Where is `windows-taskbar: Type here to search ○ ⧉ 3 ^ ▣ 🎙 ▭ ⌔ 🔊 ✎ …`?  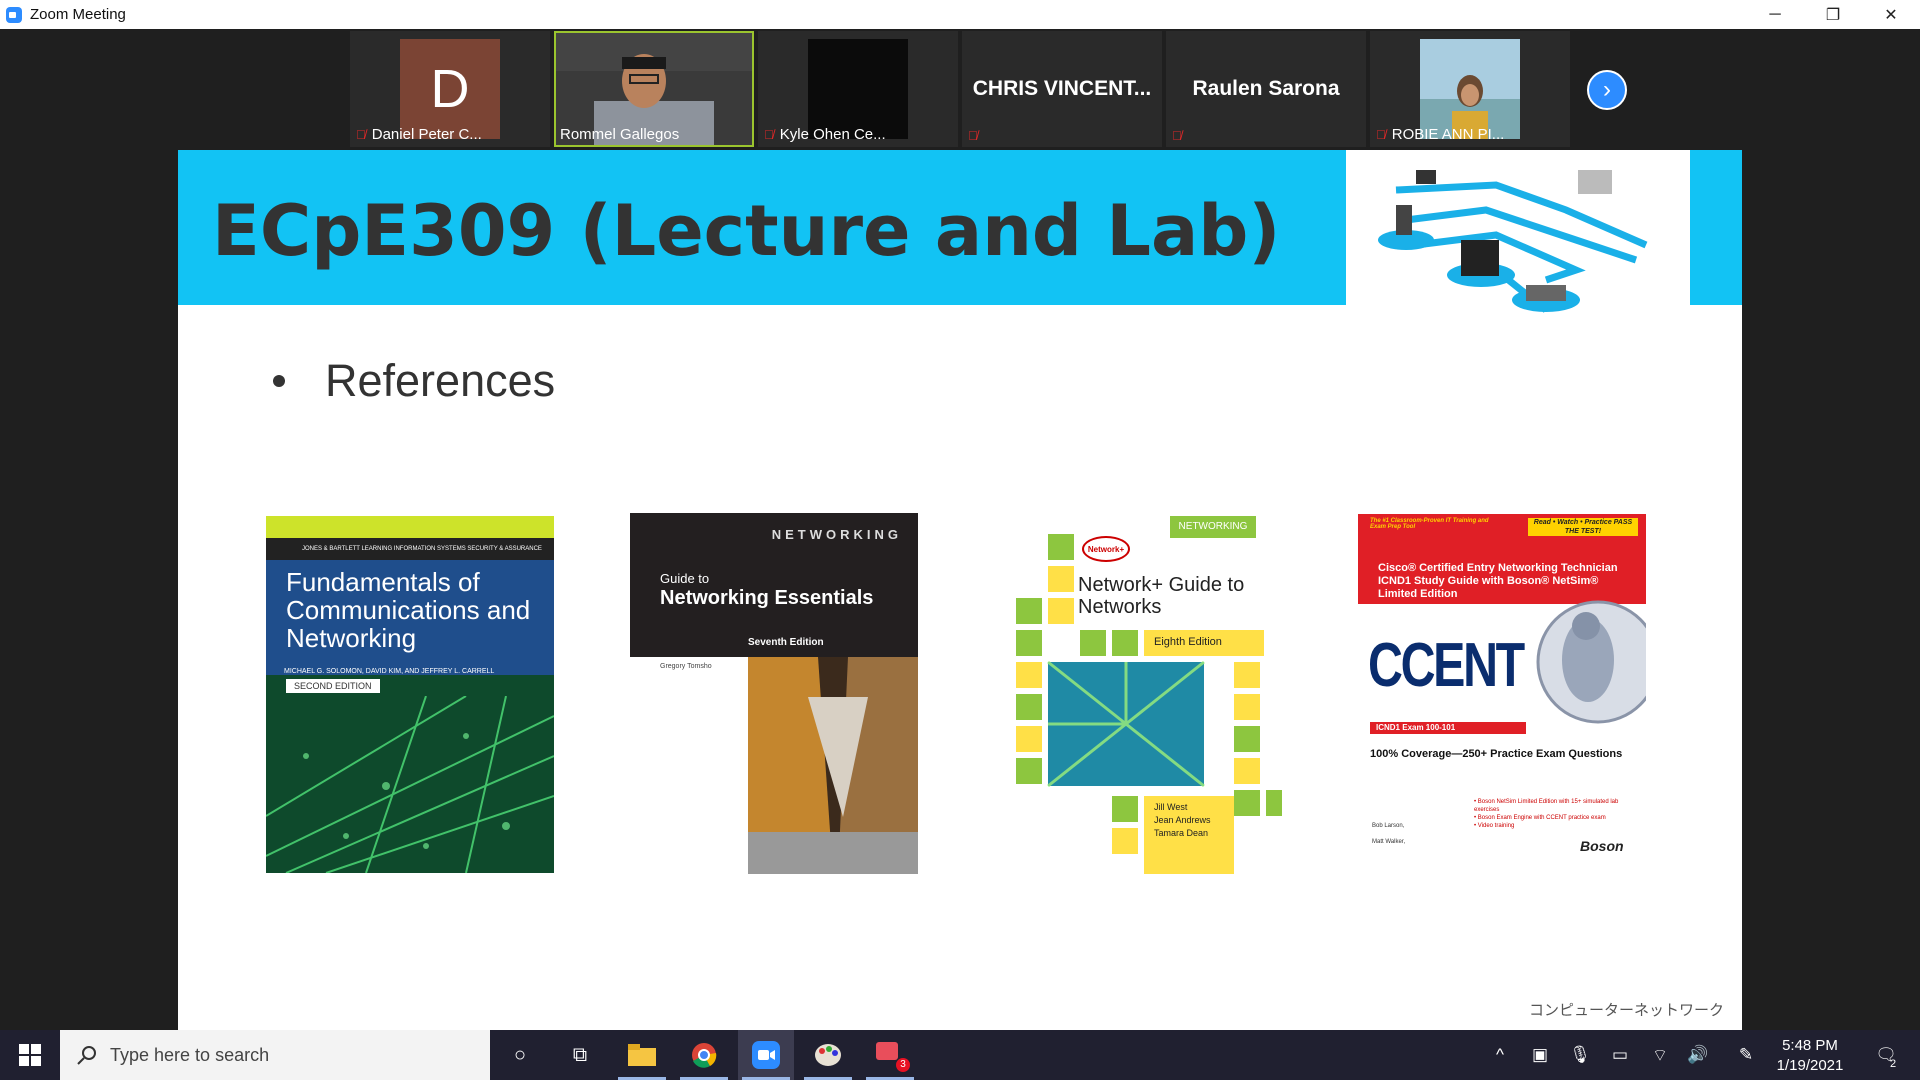
windows-taskbar: Type here to search ○ ⧉ 3 ^ ▣ 🎙 ▭ ⌔ 🔊 ✎ … is located at coordinates (960, 1055).